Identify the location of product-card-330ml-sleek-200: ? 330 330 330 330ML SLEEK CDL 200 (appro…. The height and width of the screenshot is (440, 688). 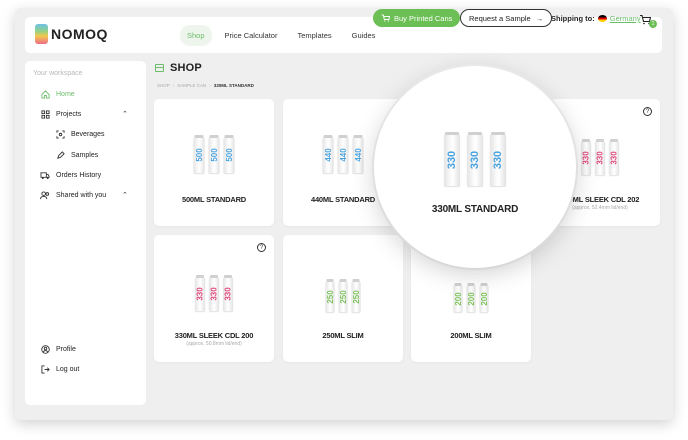
(214, 298).